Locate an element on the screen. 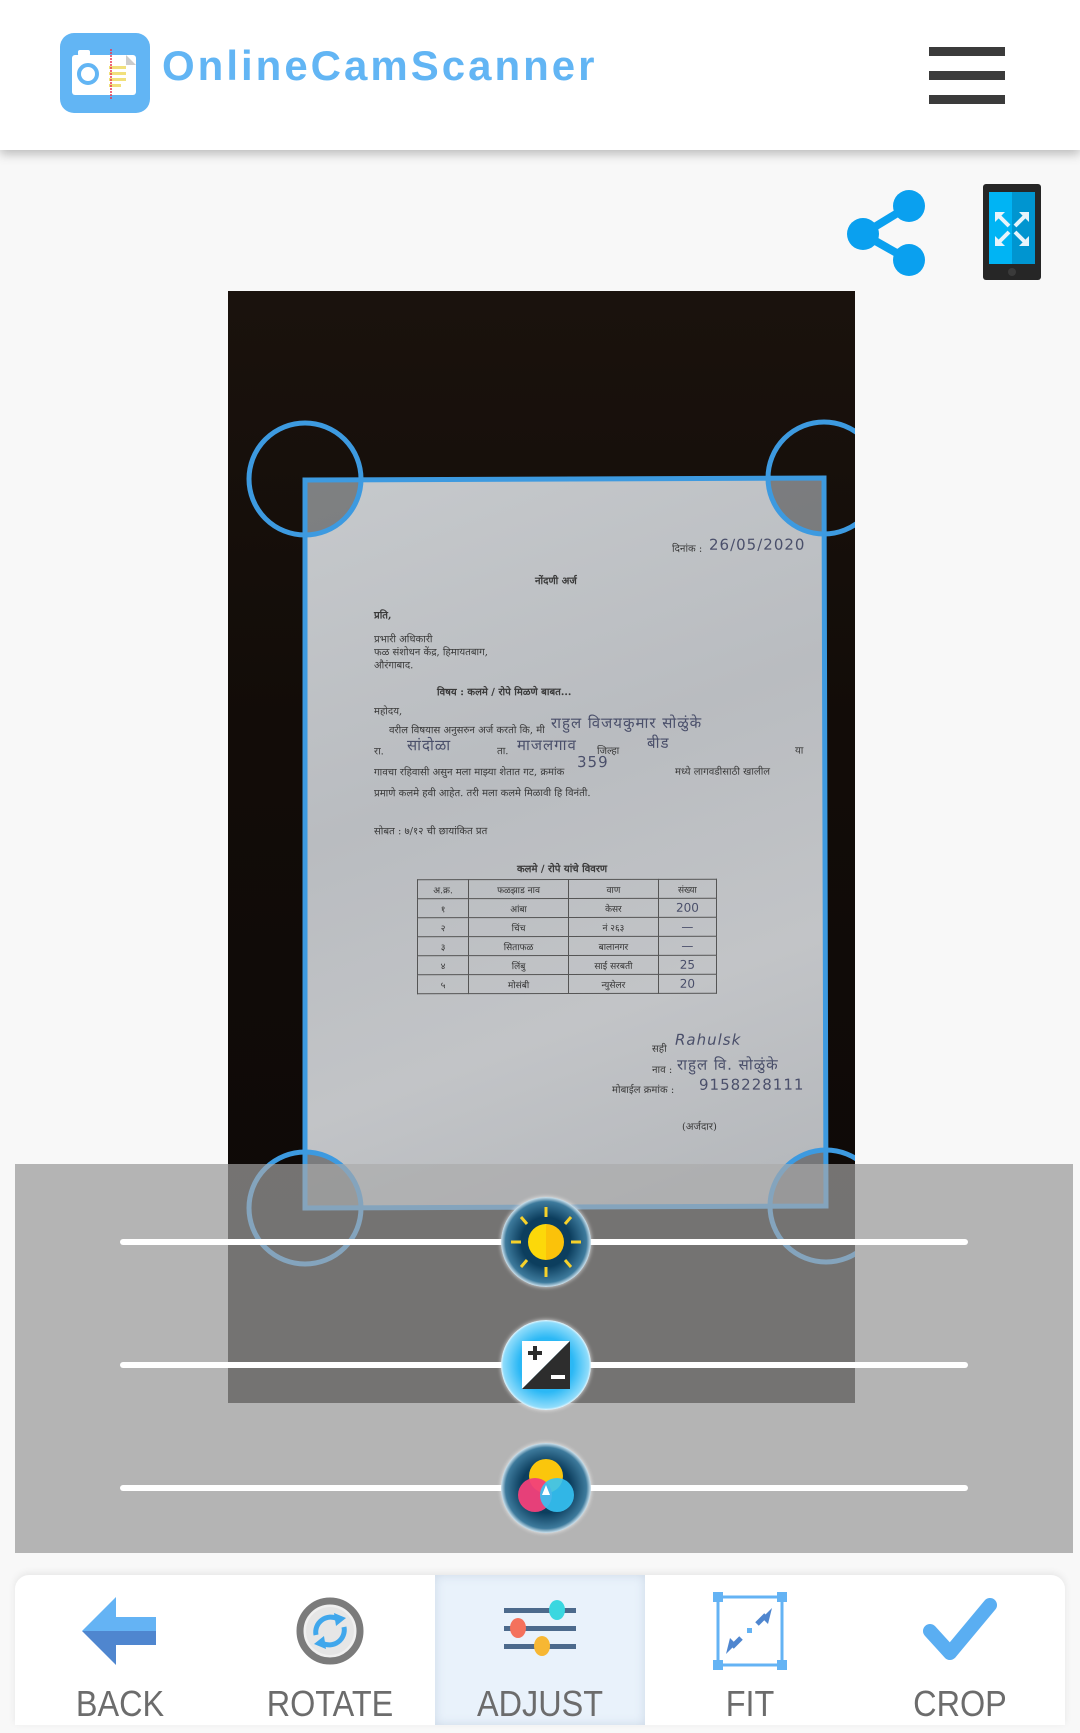 The image size is (1080, 1733). share-icon is located at coordinates (886, 233).